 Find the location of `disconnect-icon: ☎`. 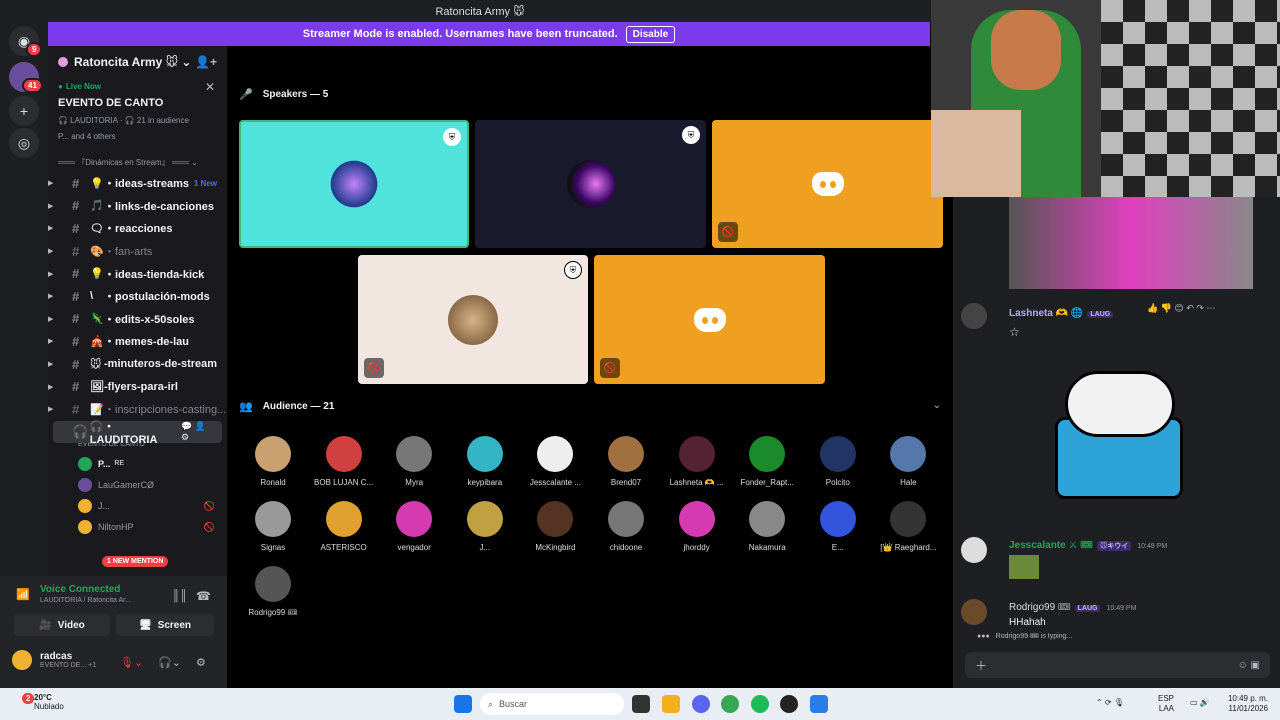

disconnect-icon: ☎ is located at coordinates (203, 596).